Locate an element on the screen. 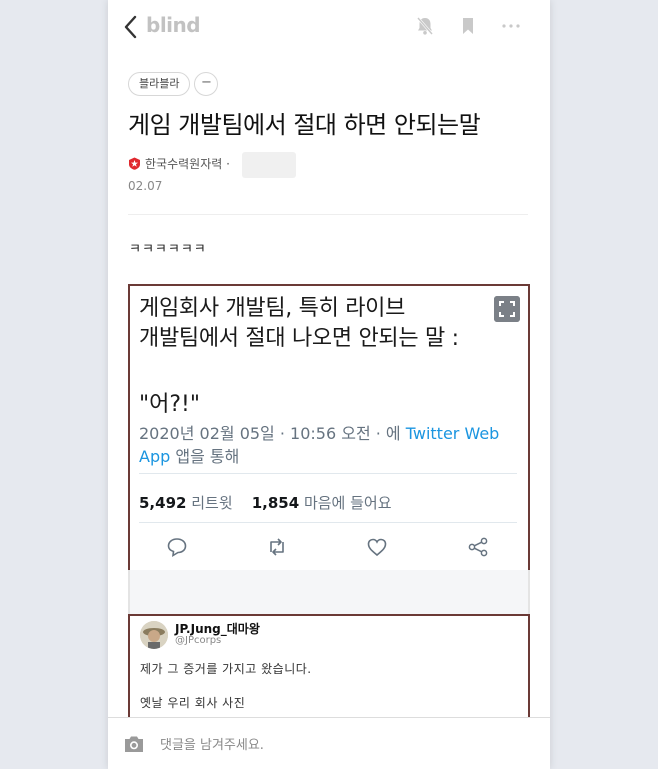  tweet-quote: "어?!" is located at coordinates (169, 404).